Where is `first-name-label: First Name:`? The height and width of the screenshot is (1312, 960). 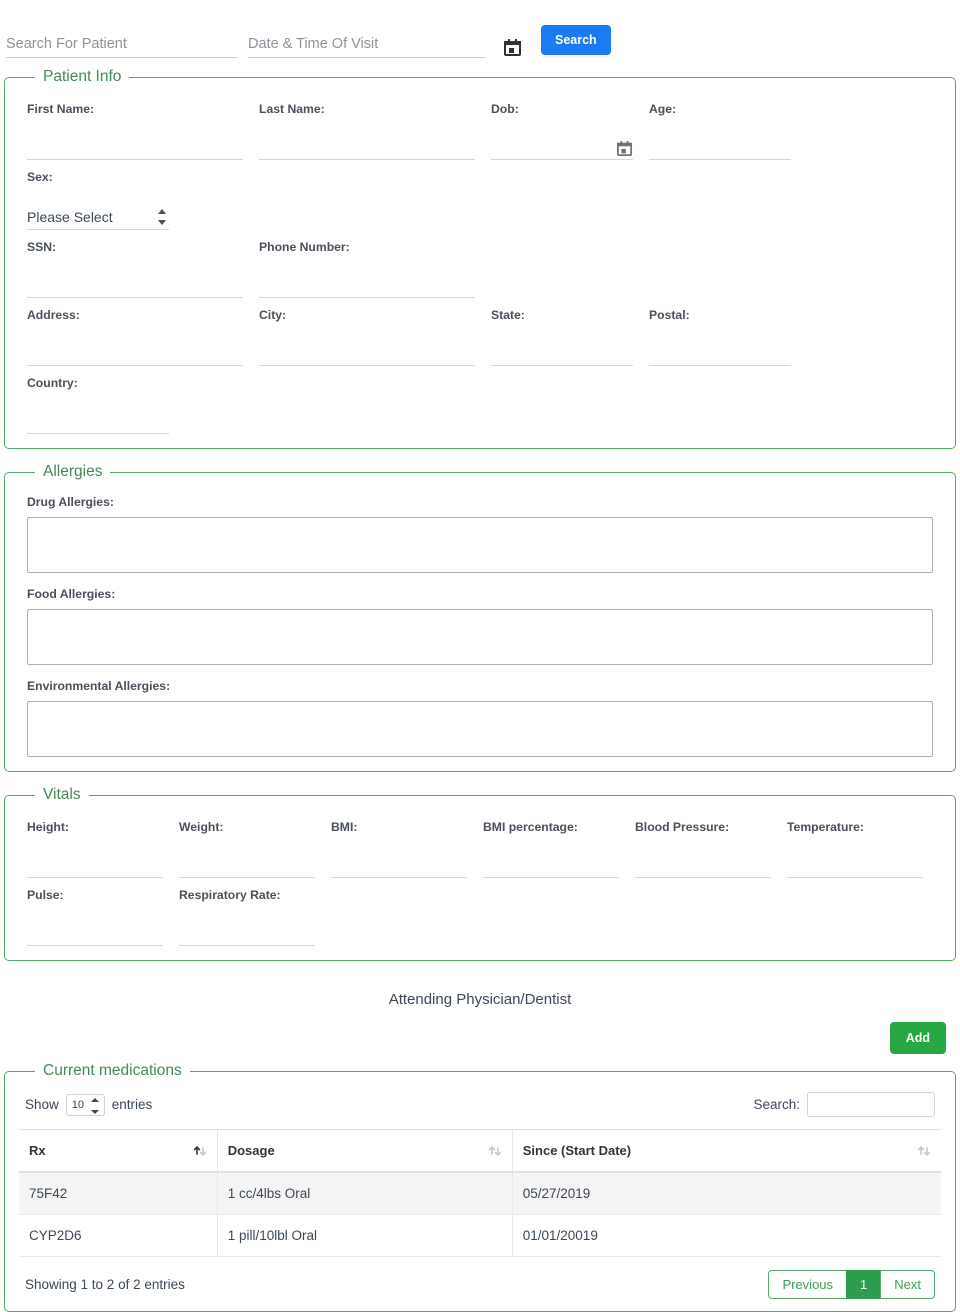
first-name-label: First Name: is located at coordinates (61, 109).